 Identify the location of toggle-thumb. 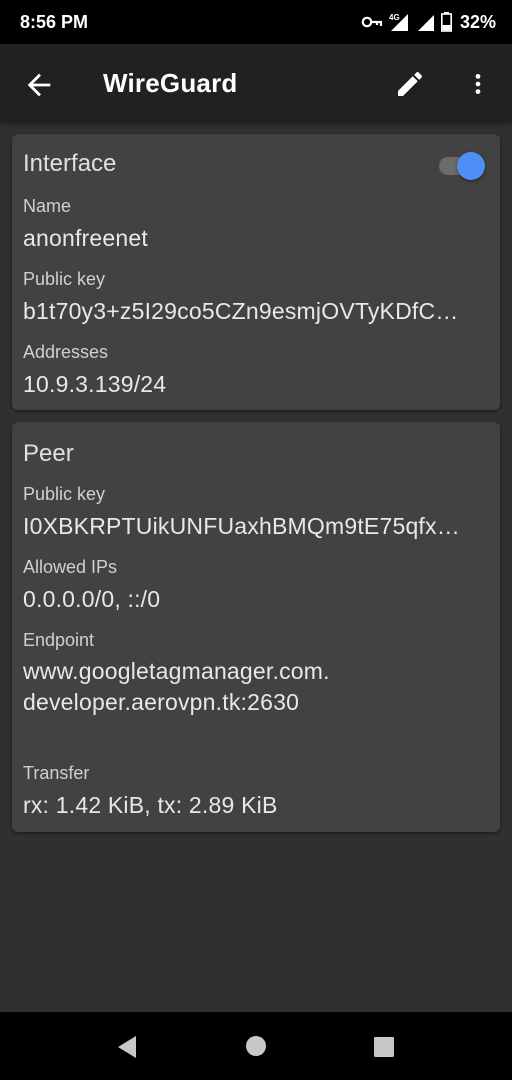
(471, 166).